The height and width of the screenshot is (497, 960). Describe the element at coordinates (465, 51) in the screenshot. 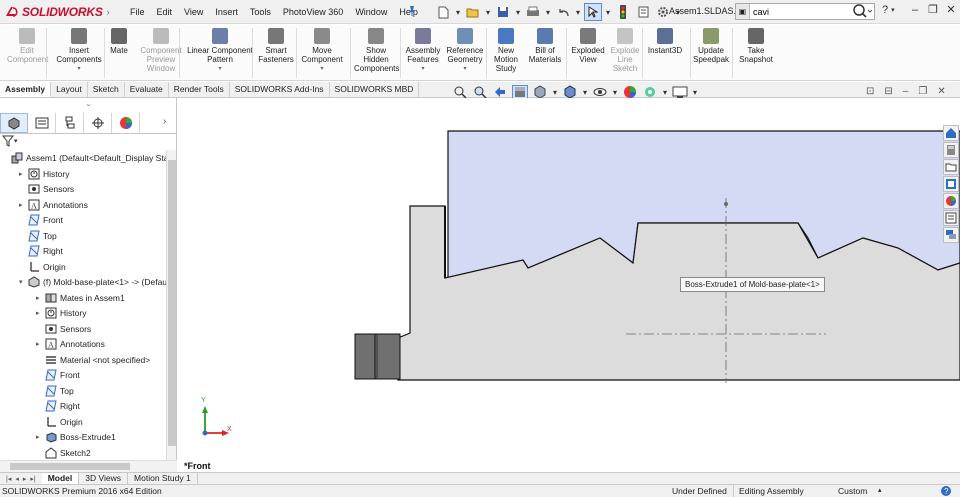

I see `ribbon-button-reference-geometry: Reference Geometry ▾` at that location.